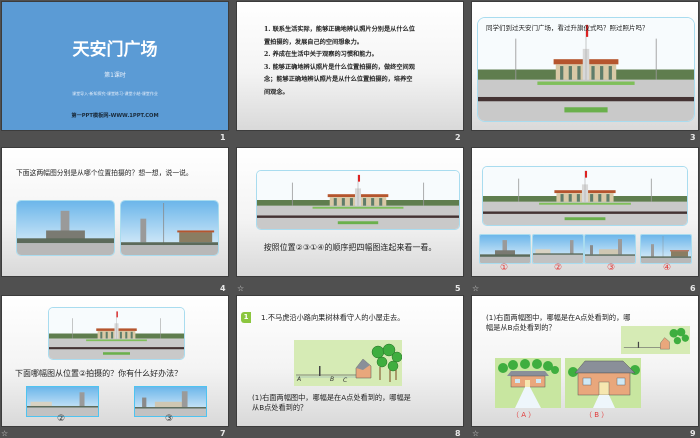 This screenshot has width=700, height=438. I want to click on slide-question: 下面这两幅图分别是从哪个位置拍摄的？想一想，说一说。, so click(104, 173).